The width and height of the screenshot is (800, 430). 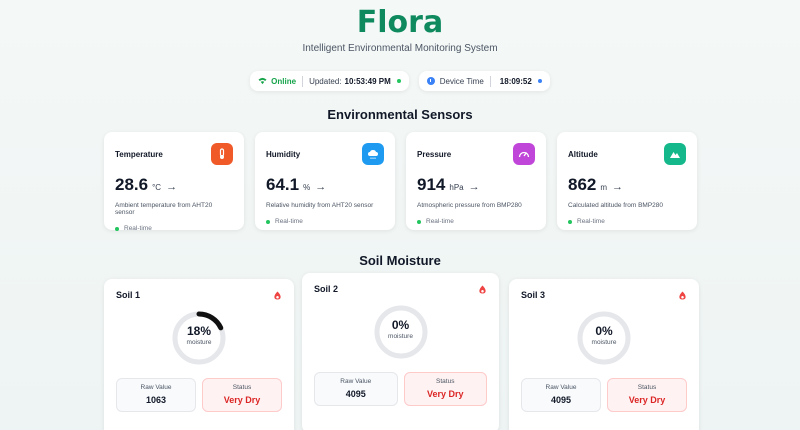 I want to click on soil-name: Soil 3, so click(x=533, y=295).